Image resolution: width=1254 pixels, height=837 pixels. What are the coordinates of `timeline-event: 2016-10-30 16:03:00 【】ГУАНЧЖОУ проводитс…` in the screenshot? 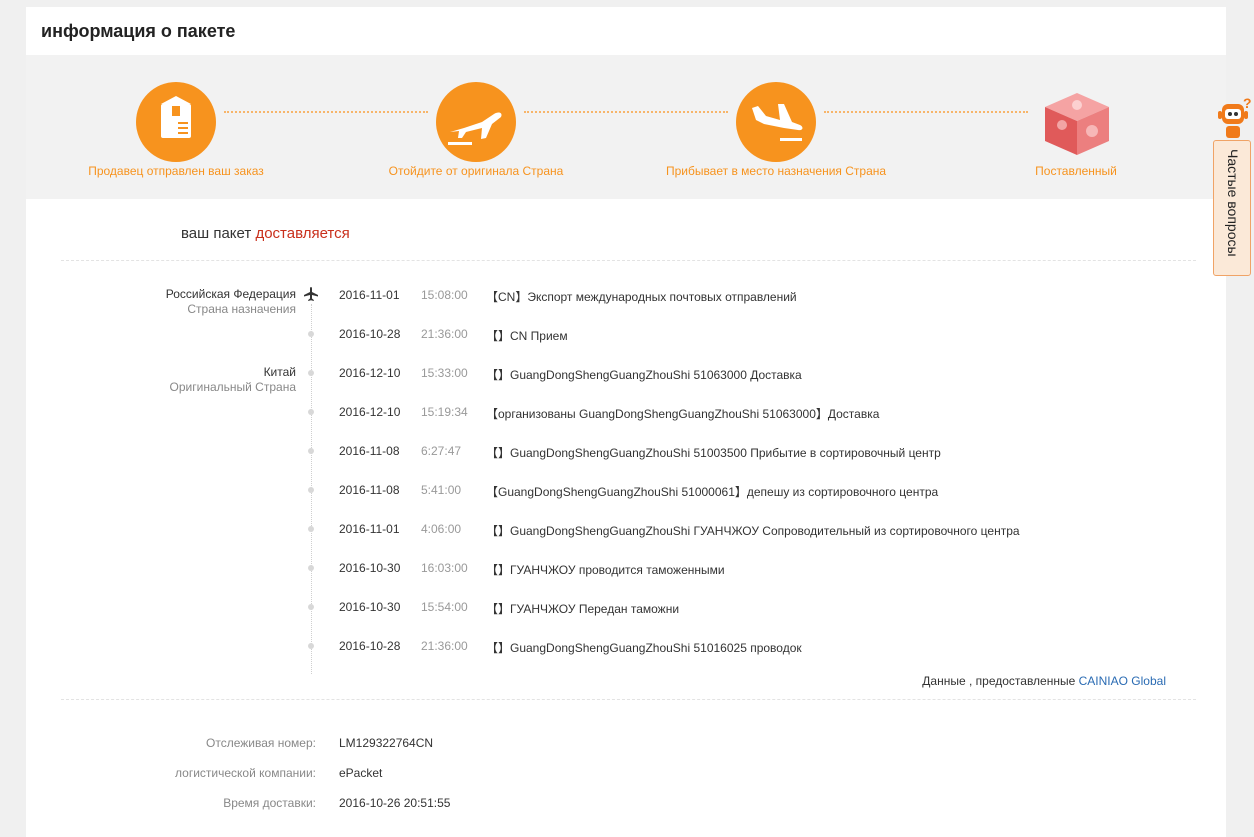 It's located at (626, 569).